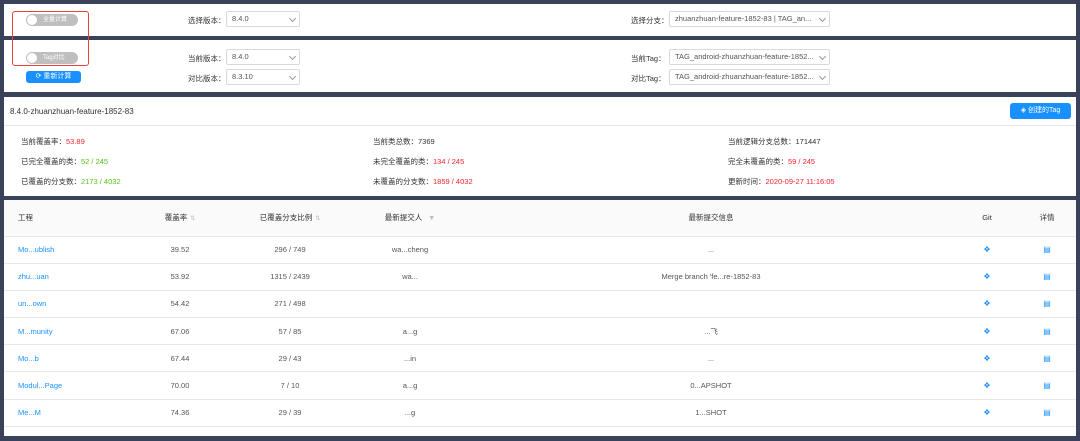 The image size is (1080, 441). Describe the element at coordinates (69, 304) in the screenshot. I see `project-link: un...own` at that location.